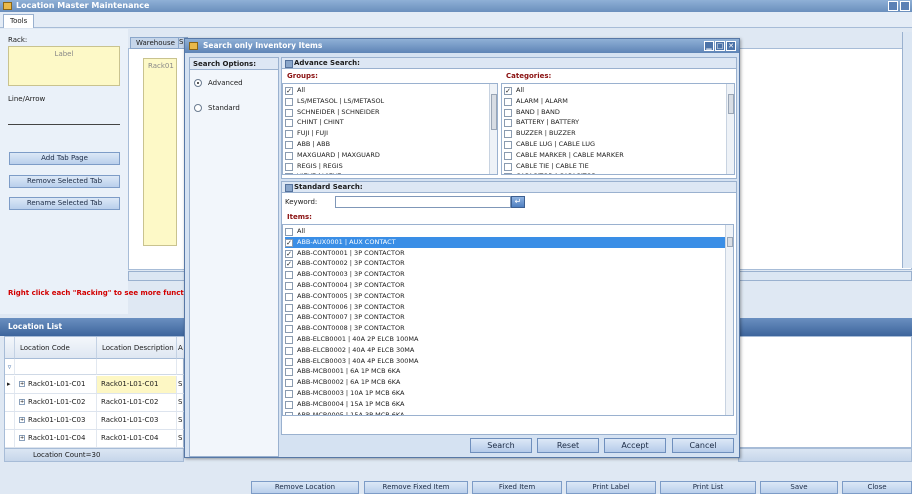 The image size is (912, 494). Describe the element at coordinates (509, 317) in the screenshot. I see `inventory-item: ABB-CONT0007 | 3P CONTACTOR` at that location.